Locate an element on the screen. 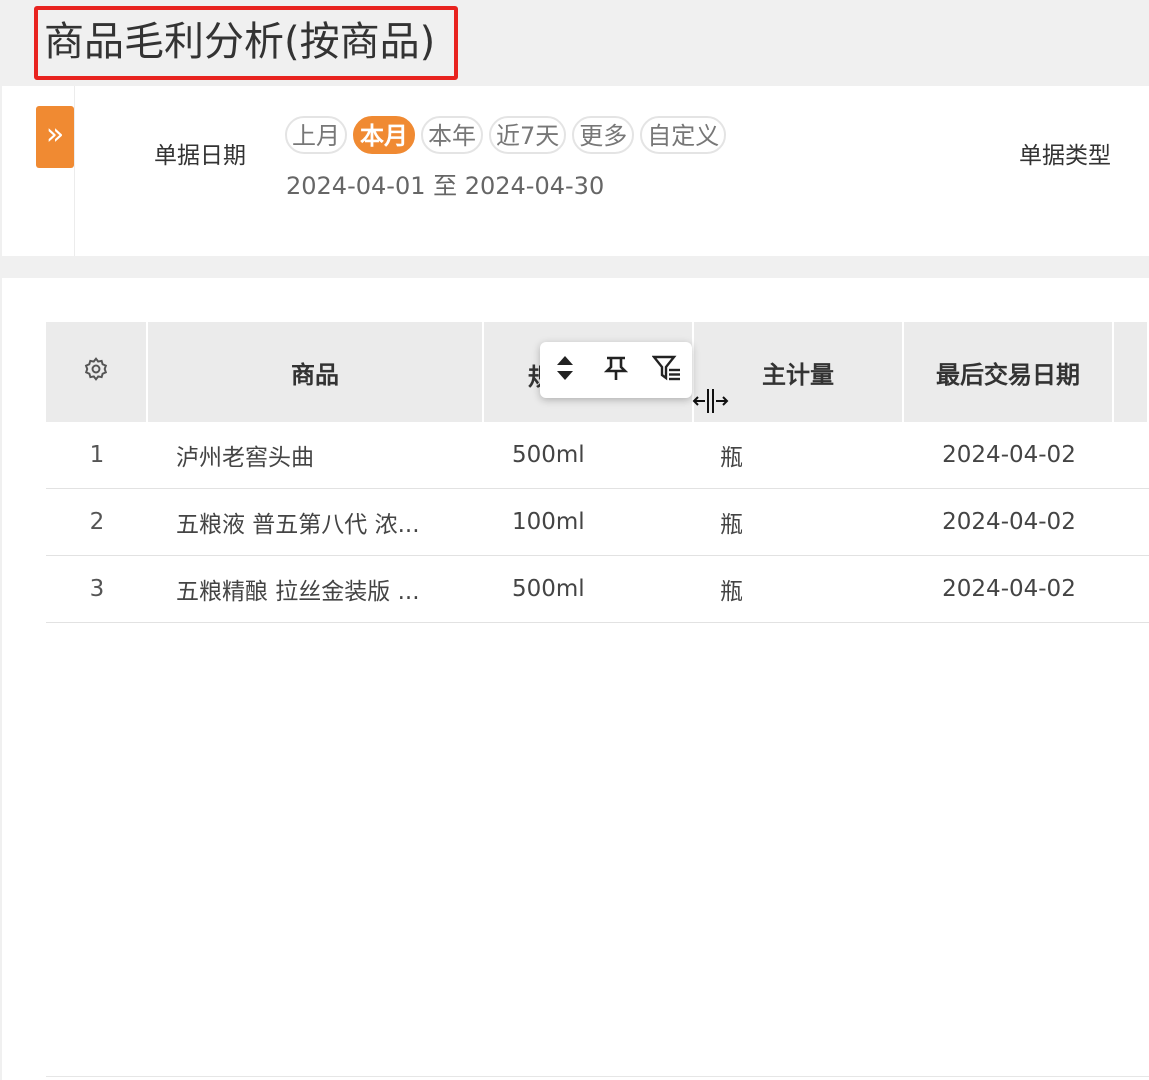 Image resolution: width=1149 pixels, height=1080 pixels. table-bottom-border is located at coordinates (597, 1076).